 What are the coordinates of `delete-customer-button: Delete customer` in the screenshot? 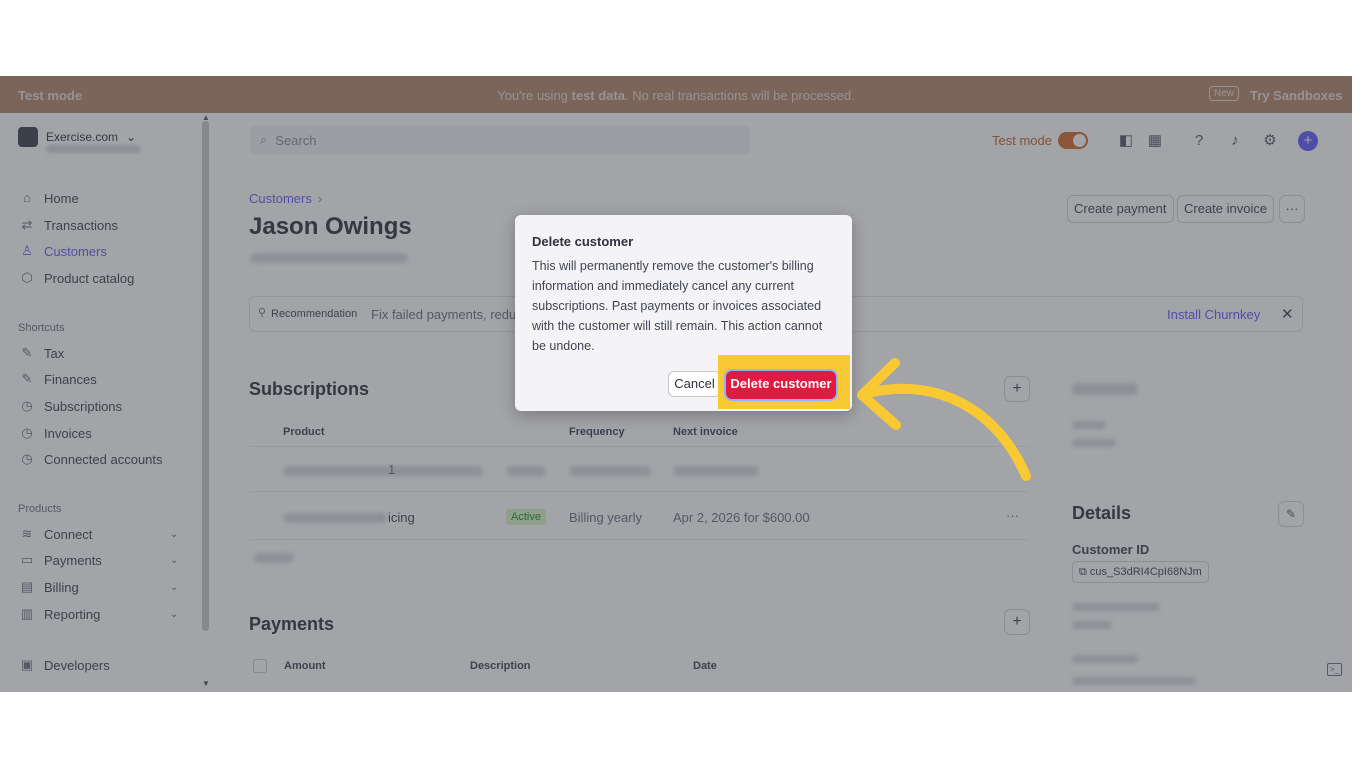 It's located at (781, 385).